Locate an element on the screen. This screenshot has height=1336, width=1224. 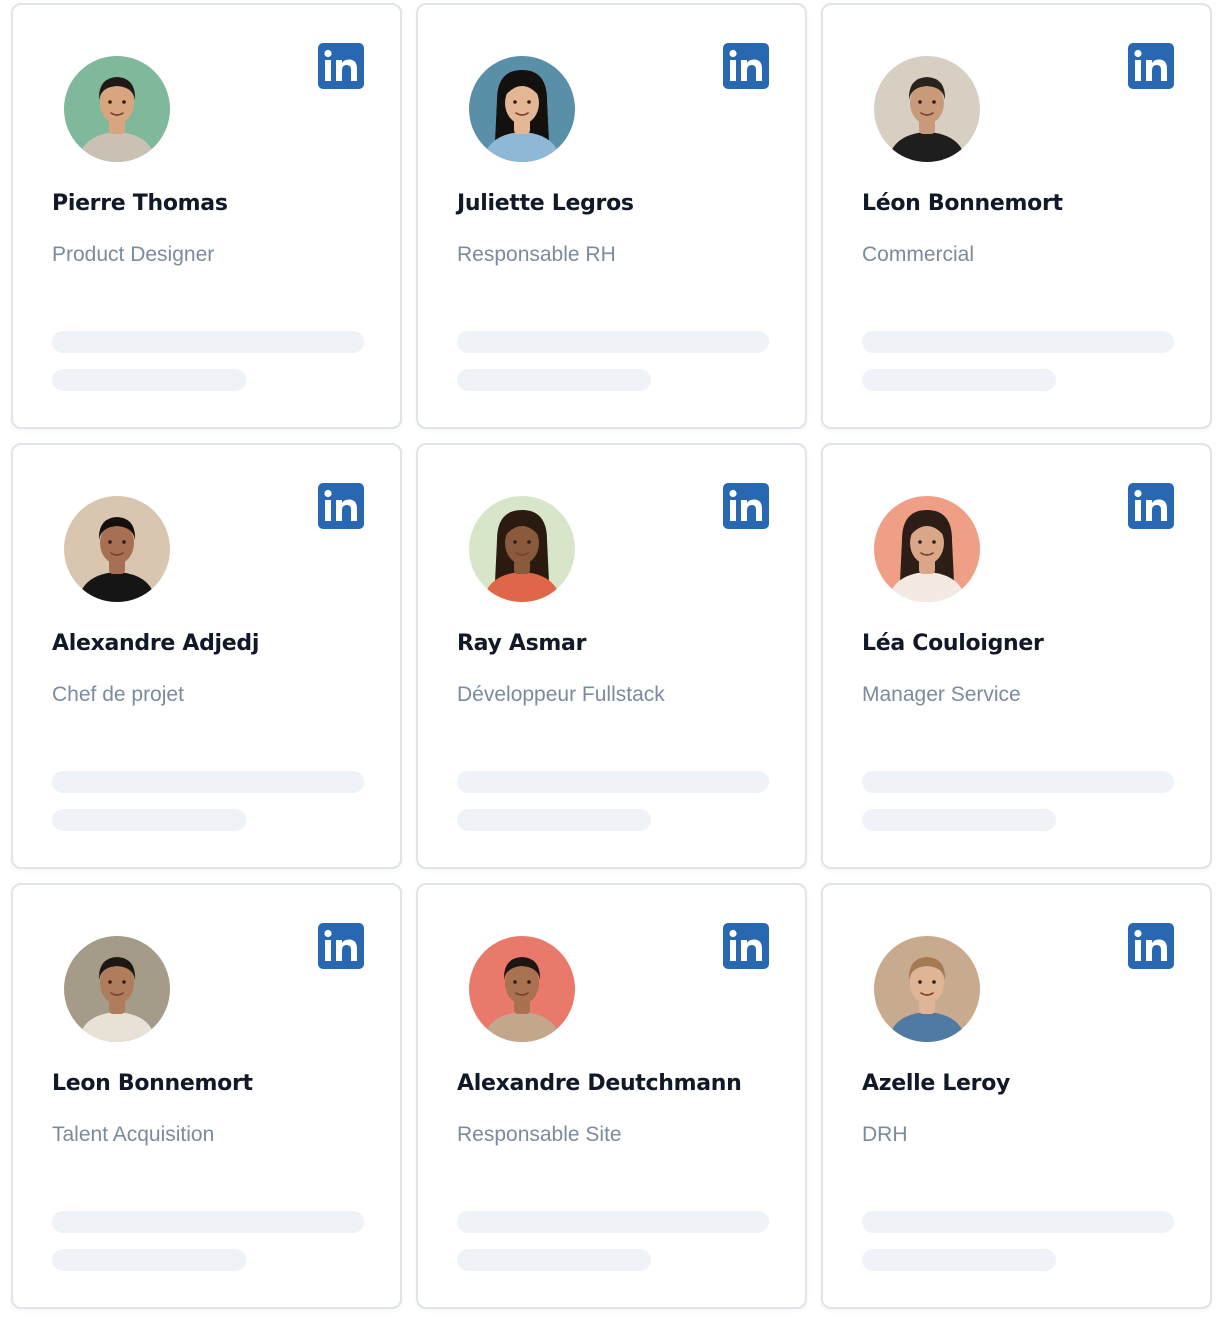
profile-card: Pierre Thomas Product Designer is located at coordinates (206, 216).